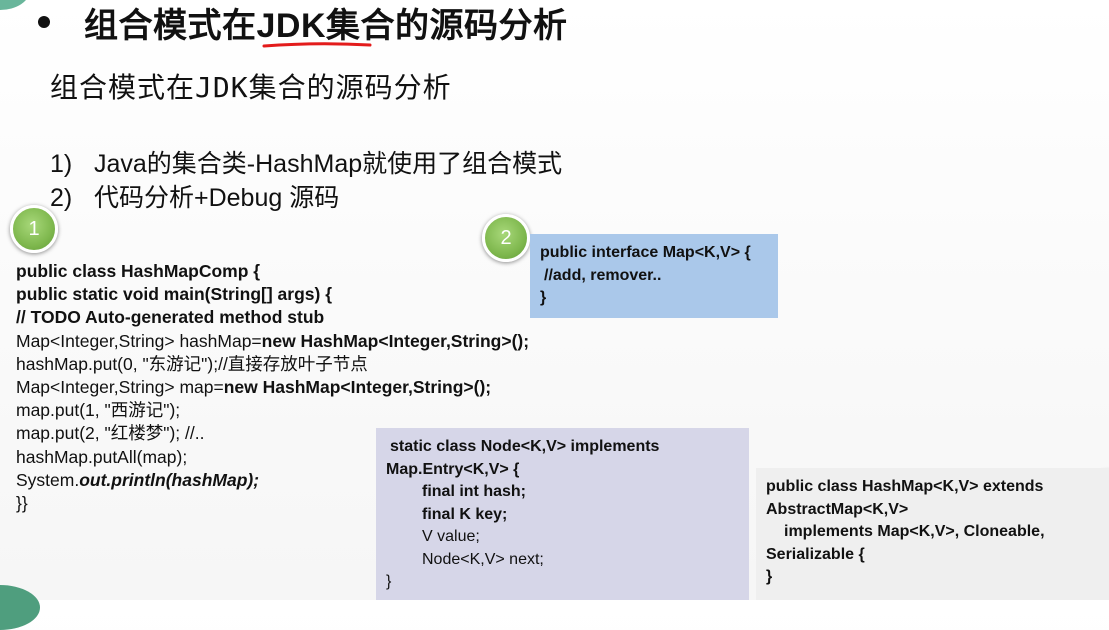 This screenshot has width=1109, height=630. I want to click on code-token: Map<Integer,String> hashMap=, so click(139, 340).